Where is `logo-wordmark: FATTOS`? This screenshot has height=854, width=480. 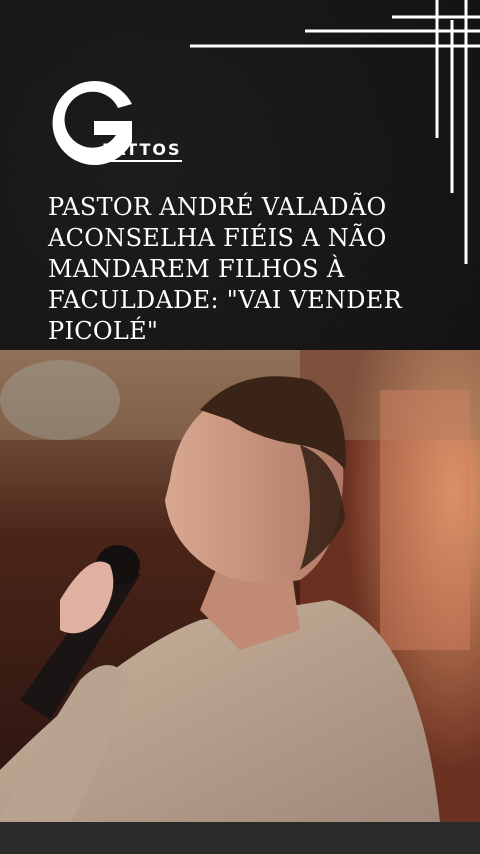
logo-wordmark: FATTOS is located at coordinates (142, 152).